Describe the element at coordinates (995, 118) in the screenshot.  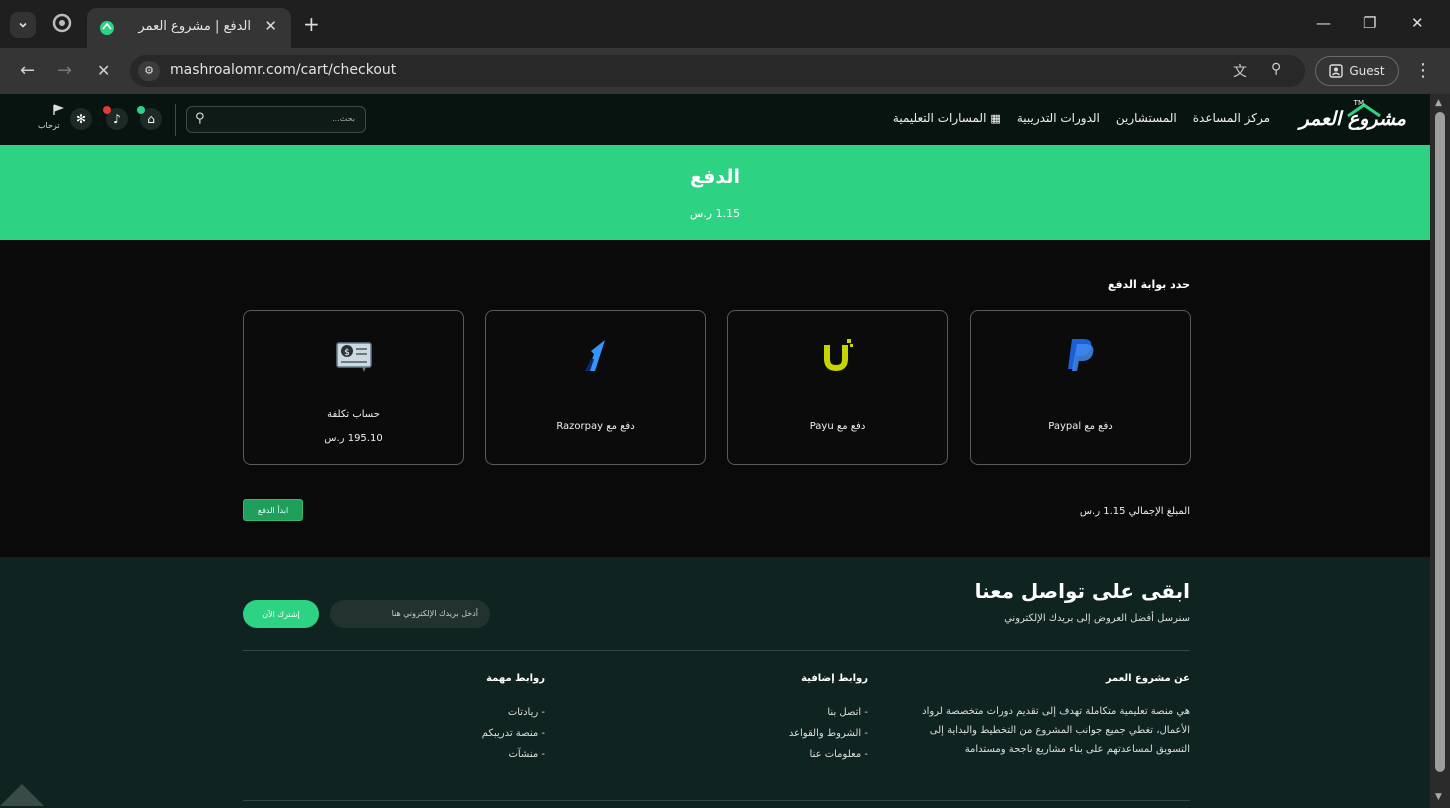
I see `grid-icon: ▦` at that location.